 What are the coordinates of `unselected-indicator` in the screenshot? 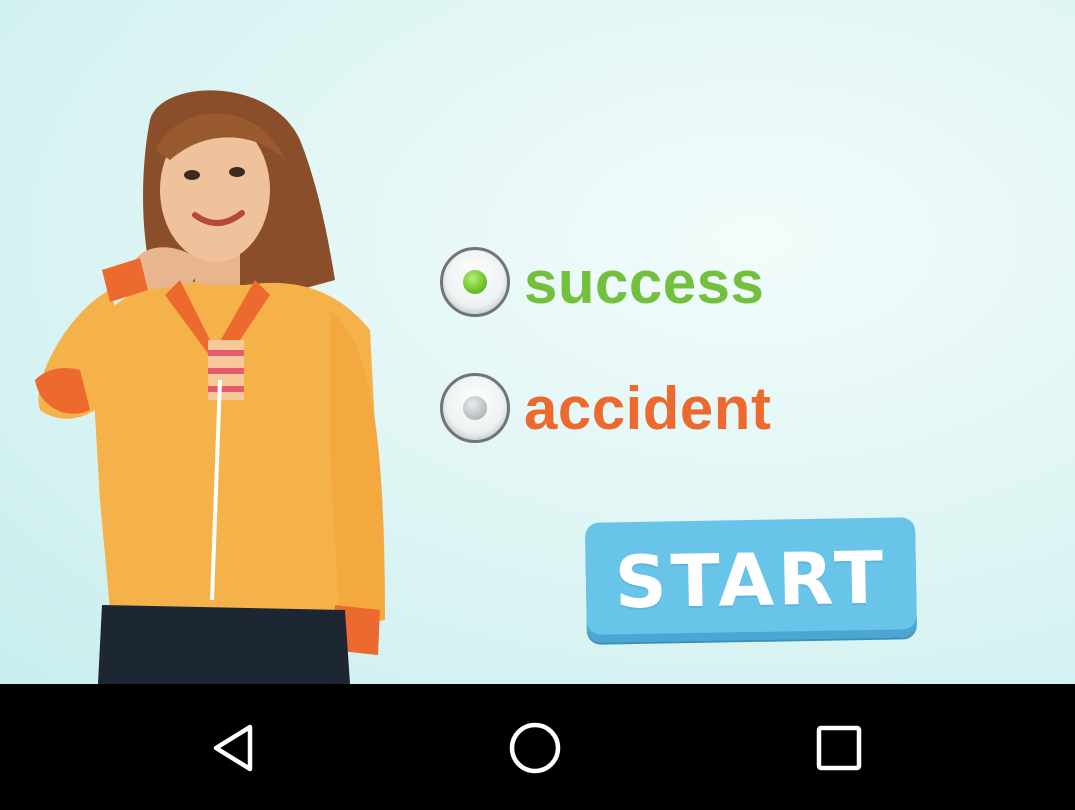 It's located at (475, 408).